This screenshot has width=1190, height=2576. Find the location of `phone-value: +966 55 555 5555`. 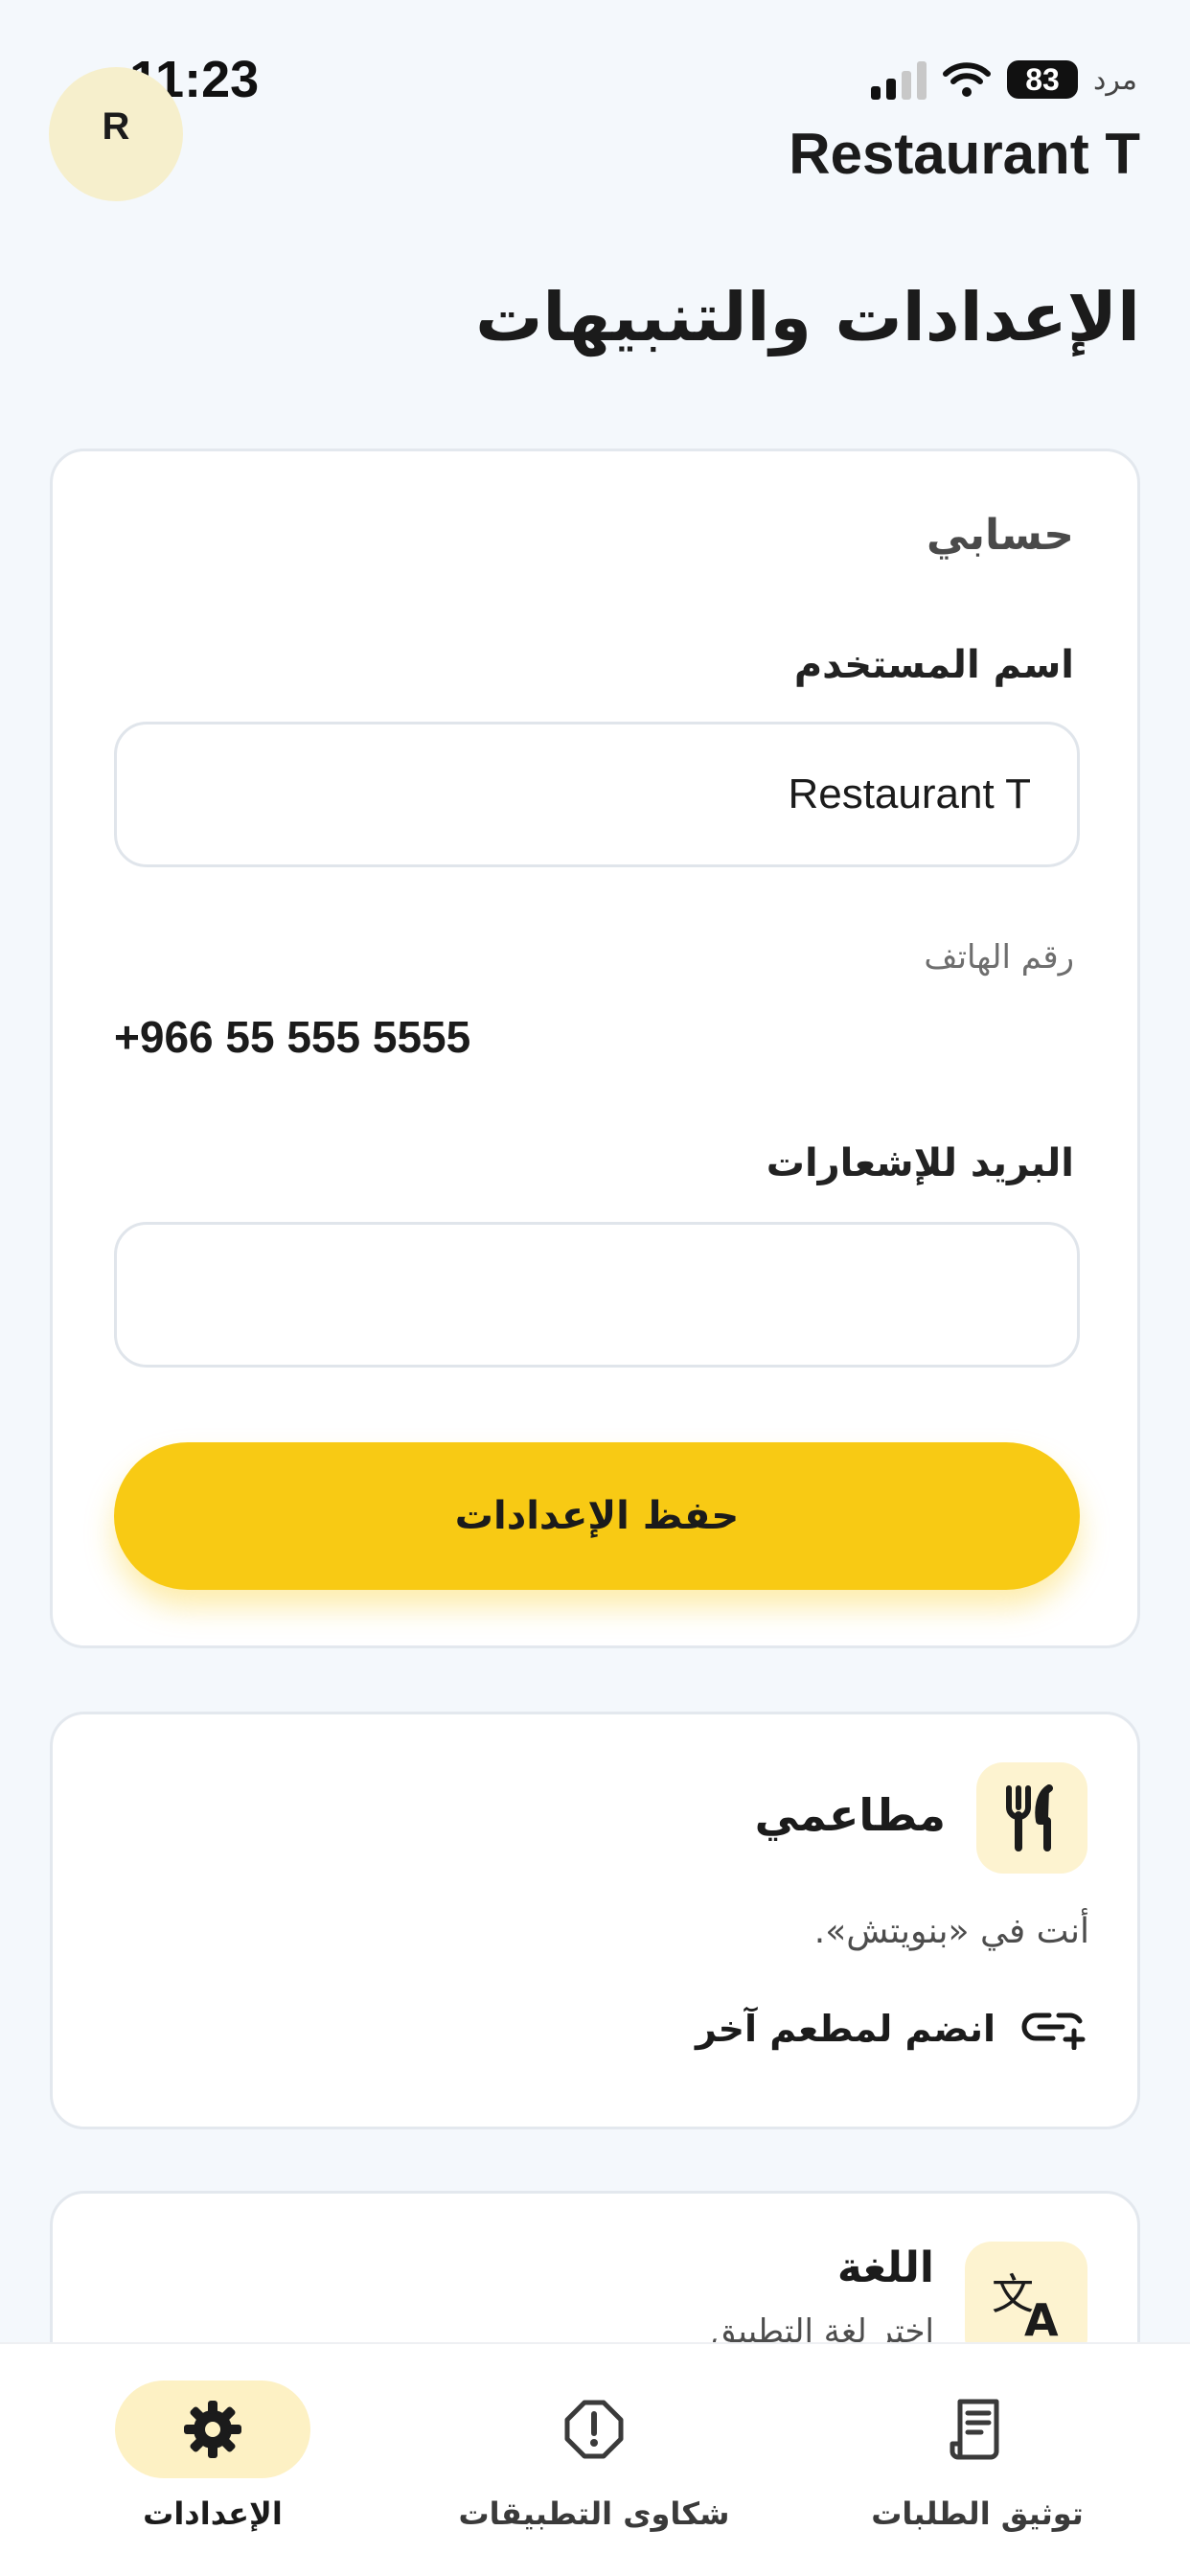

phone-value: +966 55 555 5555 is located at coordinates (293, 1037).